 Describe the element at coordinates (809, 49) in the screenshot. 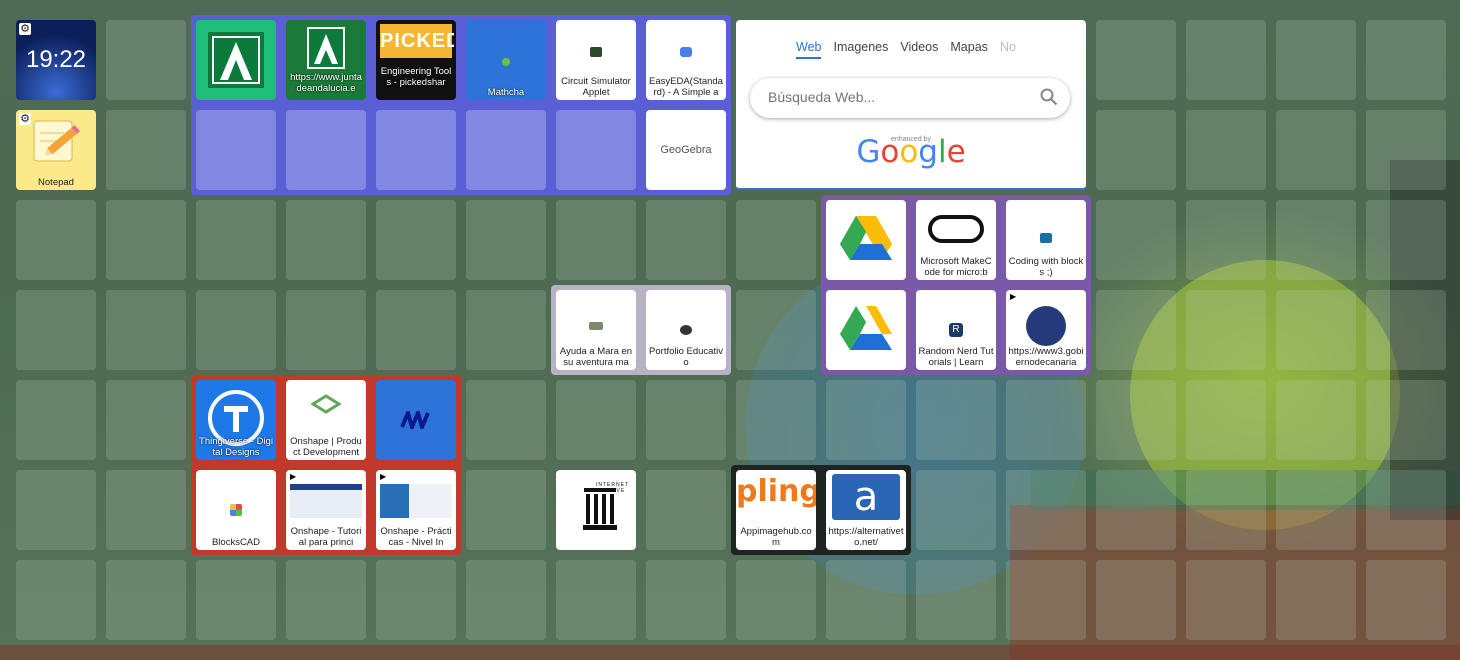

I see `tab-web: Web` at that location.